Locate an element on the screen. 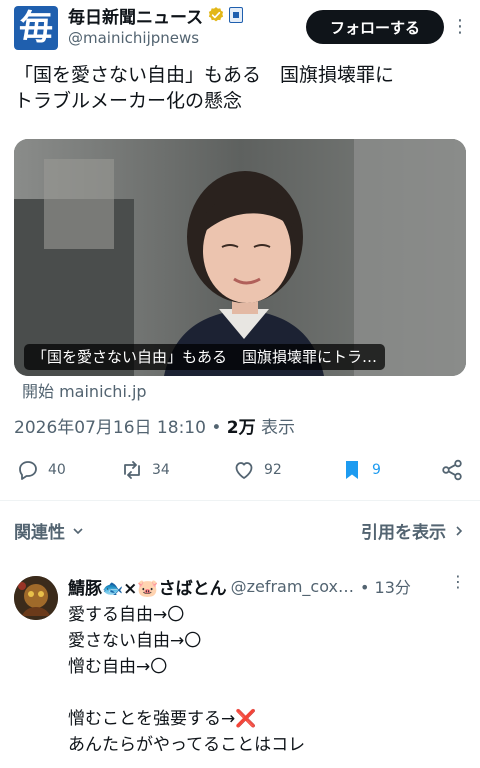 This screenshot has height=768, width=480. bookmark-button: 9 is located at coordinates (360, 470).